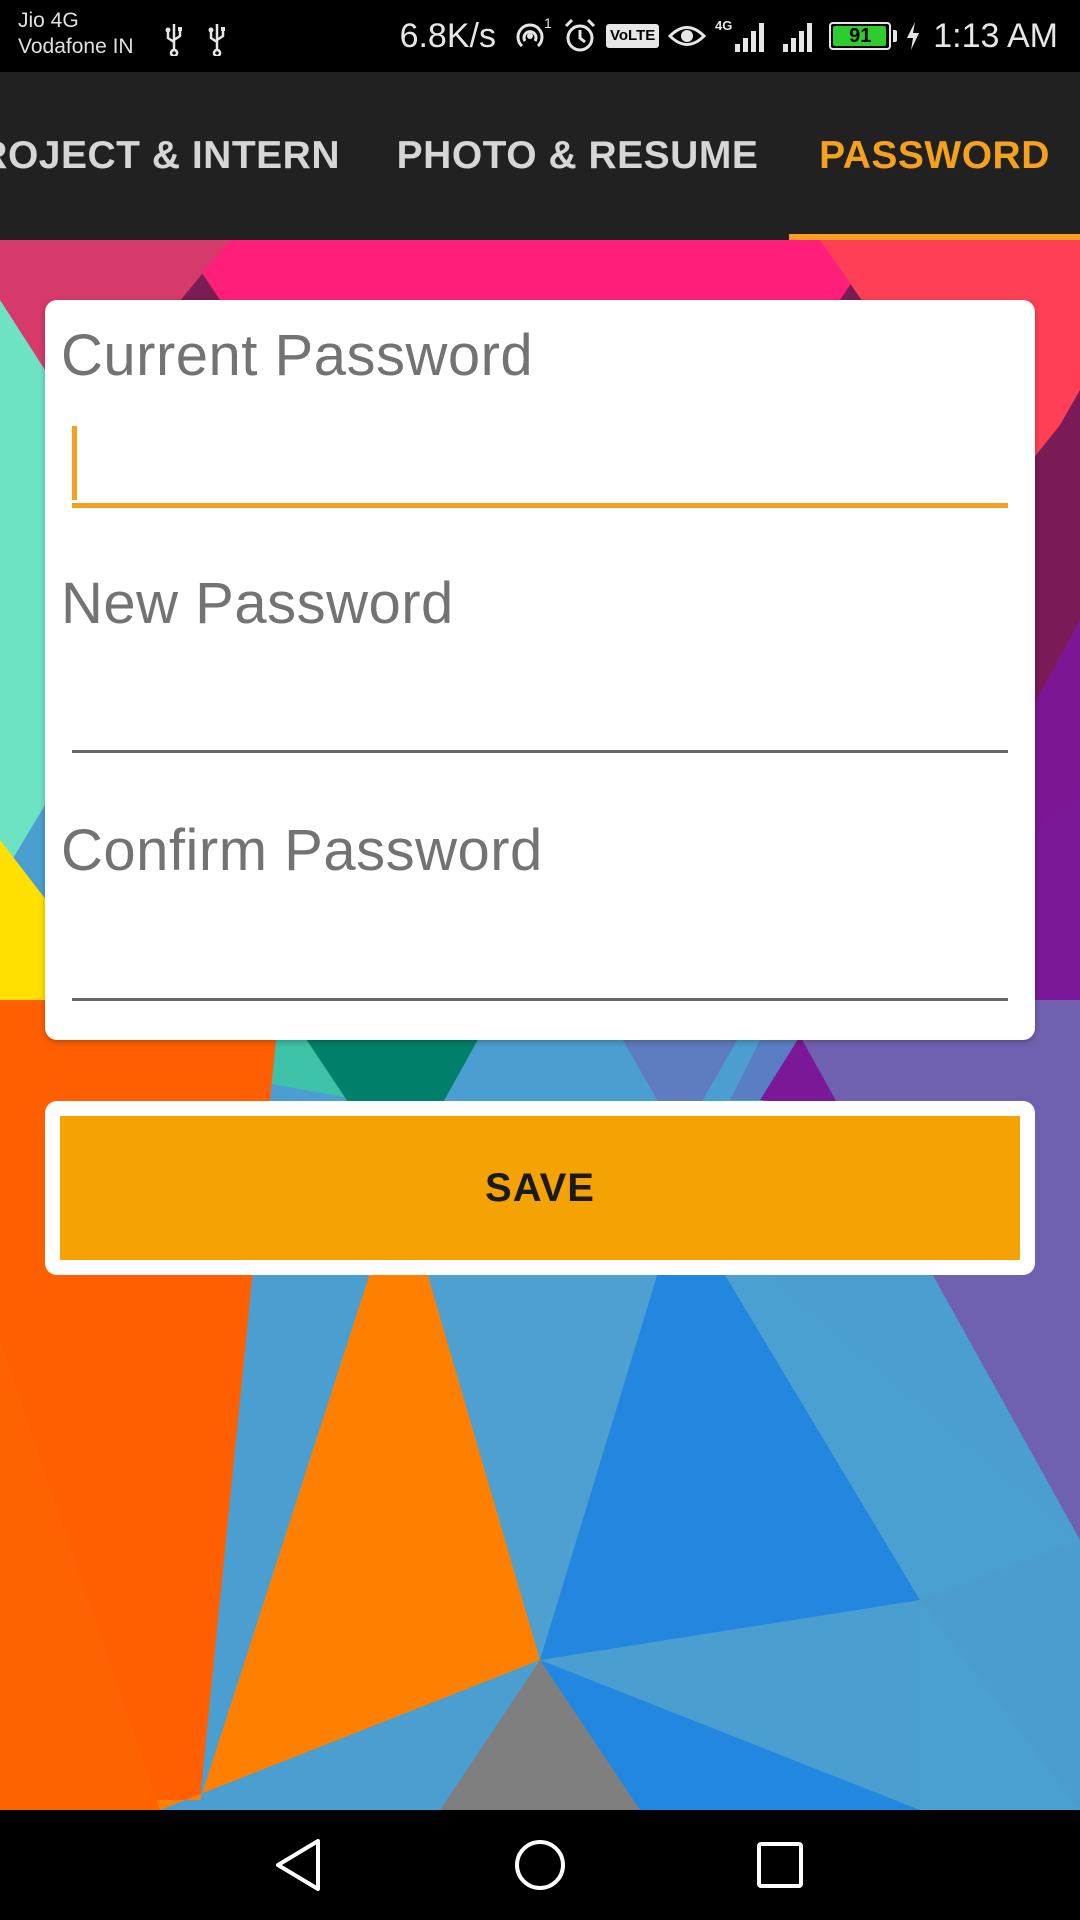 The width and height of the screenshot is (1080, 1920). I want to click on confirm-password-input, so click(540, 952).